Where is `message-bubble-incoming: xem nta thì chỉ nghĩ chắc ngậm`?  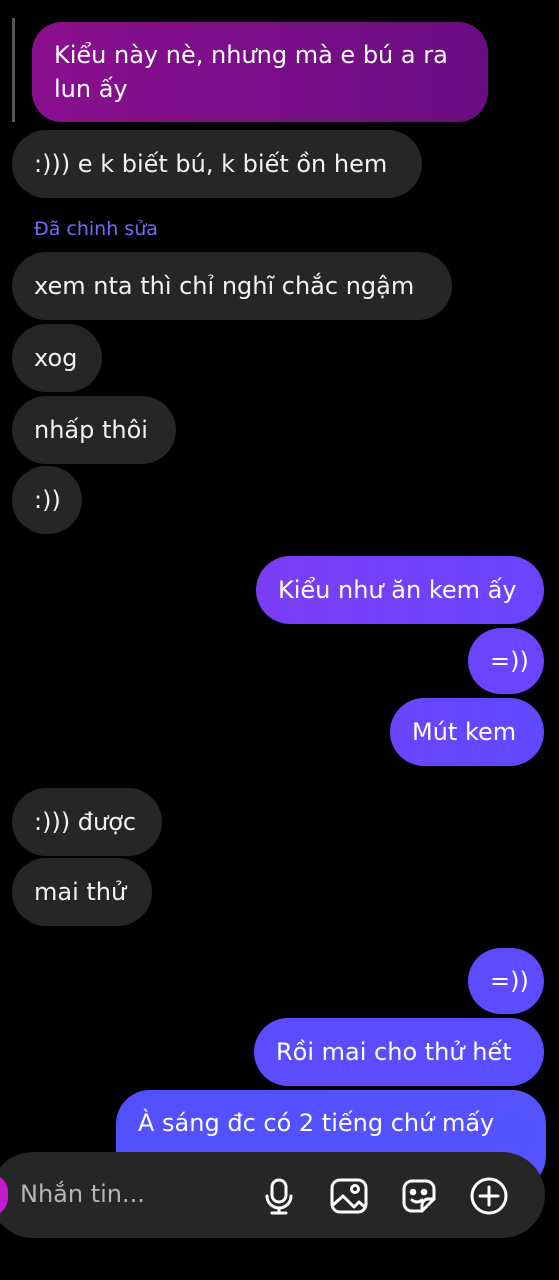
message-bubble-incoming: xem nta thì chỉ nghĩ chắc ngậm is located at coordinates (232, 286).